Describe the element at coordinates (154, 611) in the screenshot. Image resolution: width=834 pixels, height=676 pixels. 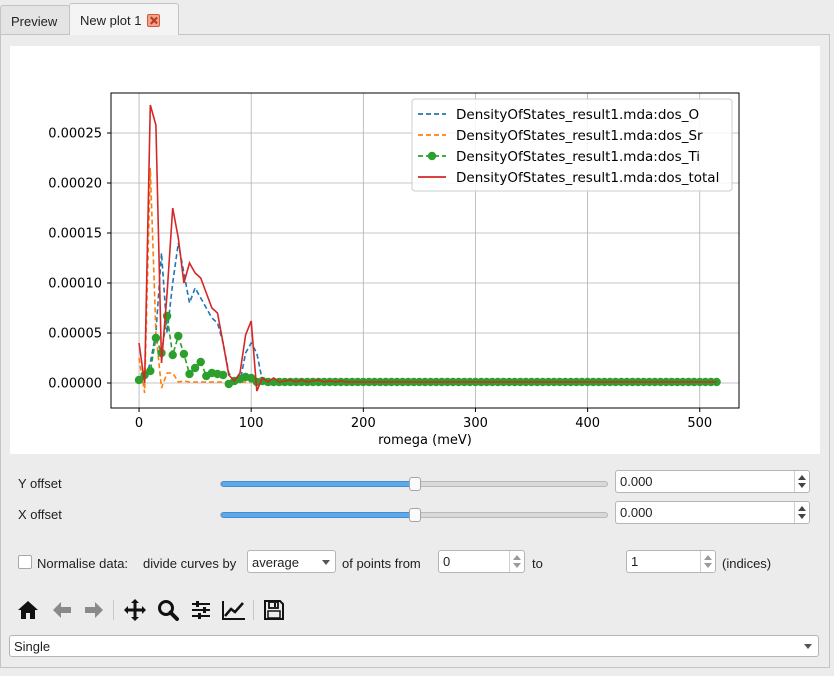
I see `plot-toolbar` at that location.